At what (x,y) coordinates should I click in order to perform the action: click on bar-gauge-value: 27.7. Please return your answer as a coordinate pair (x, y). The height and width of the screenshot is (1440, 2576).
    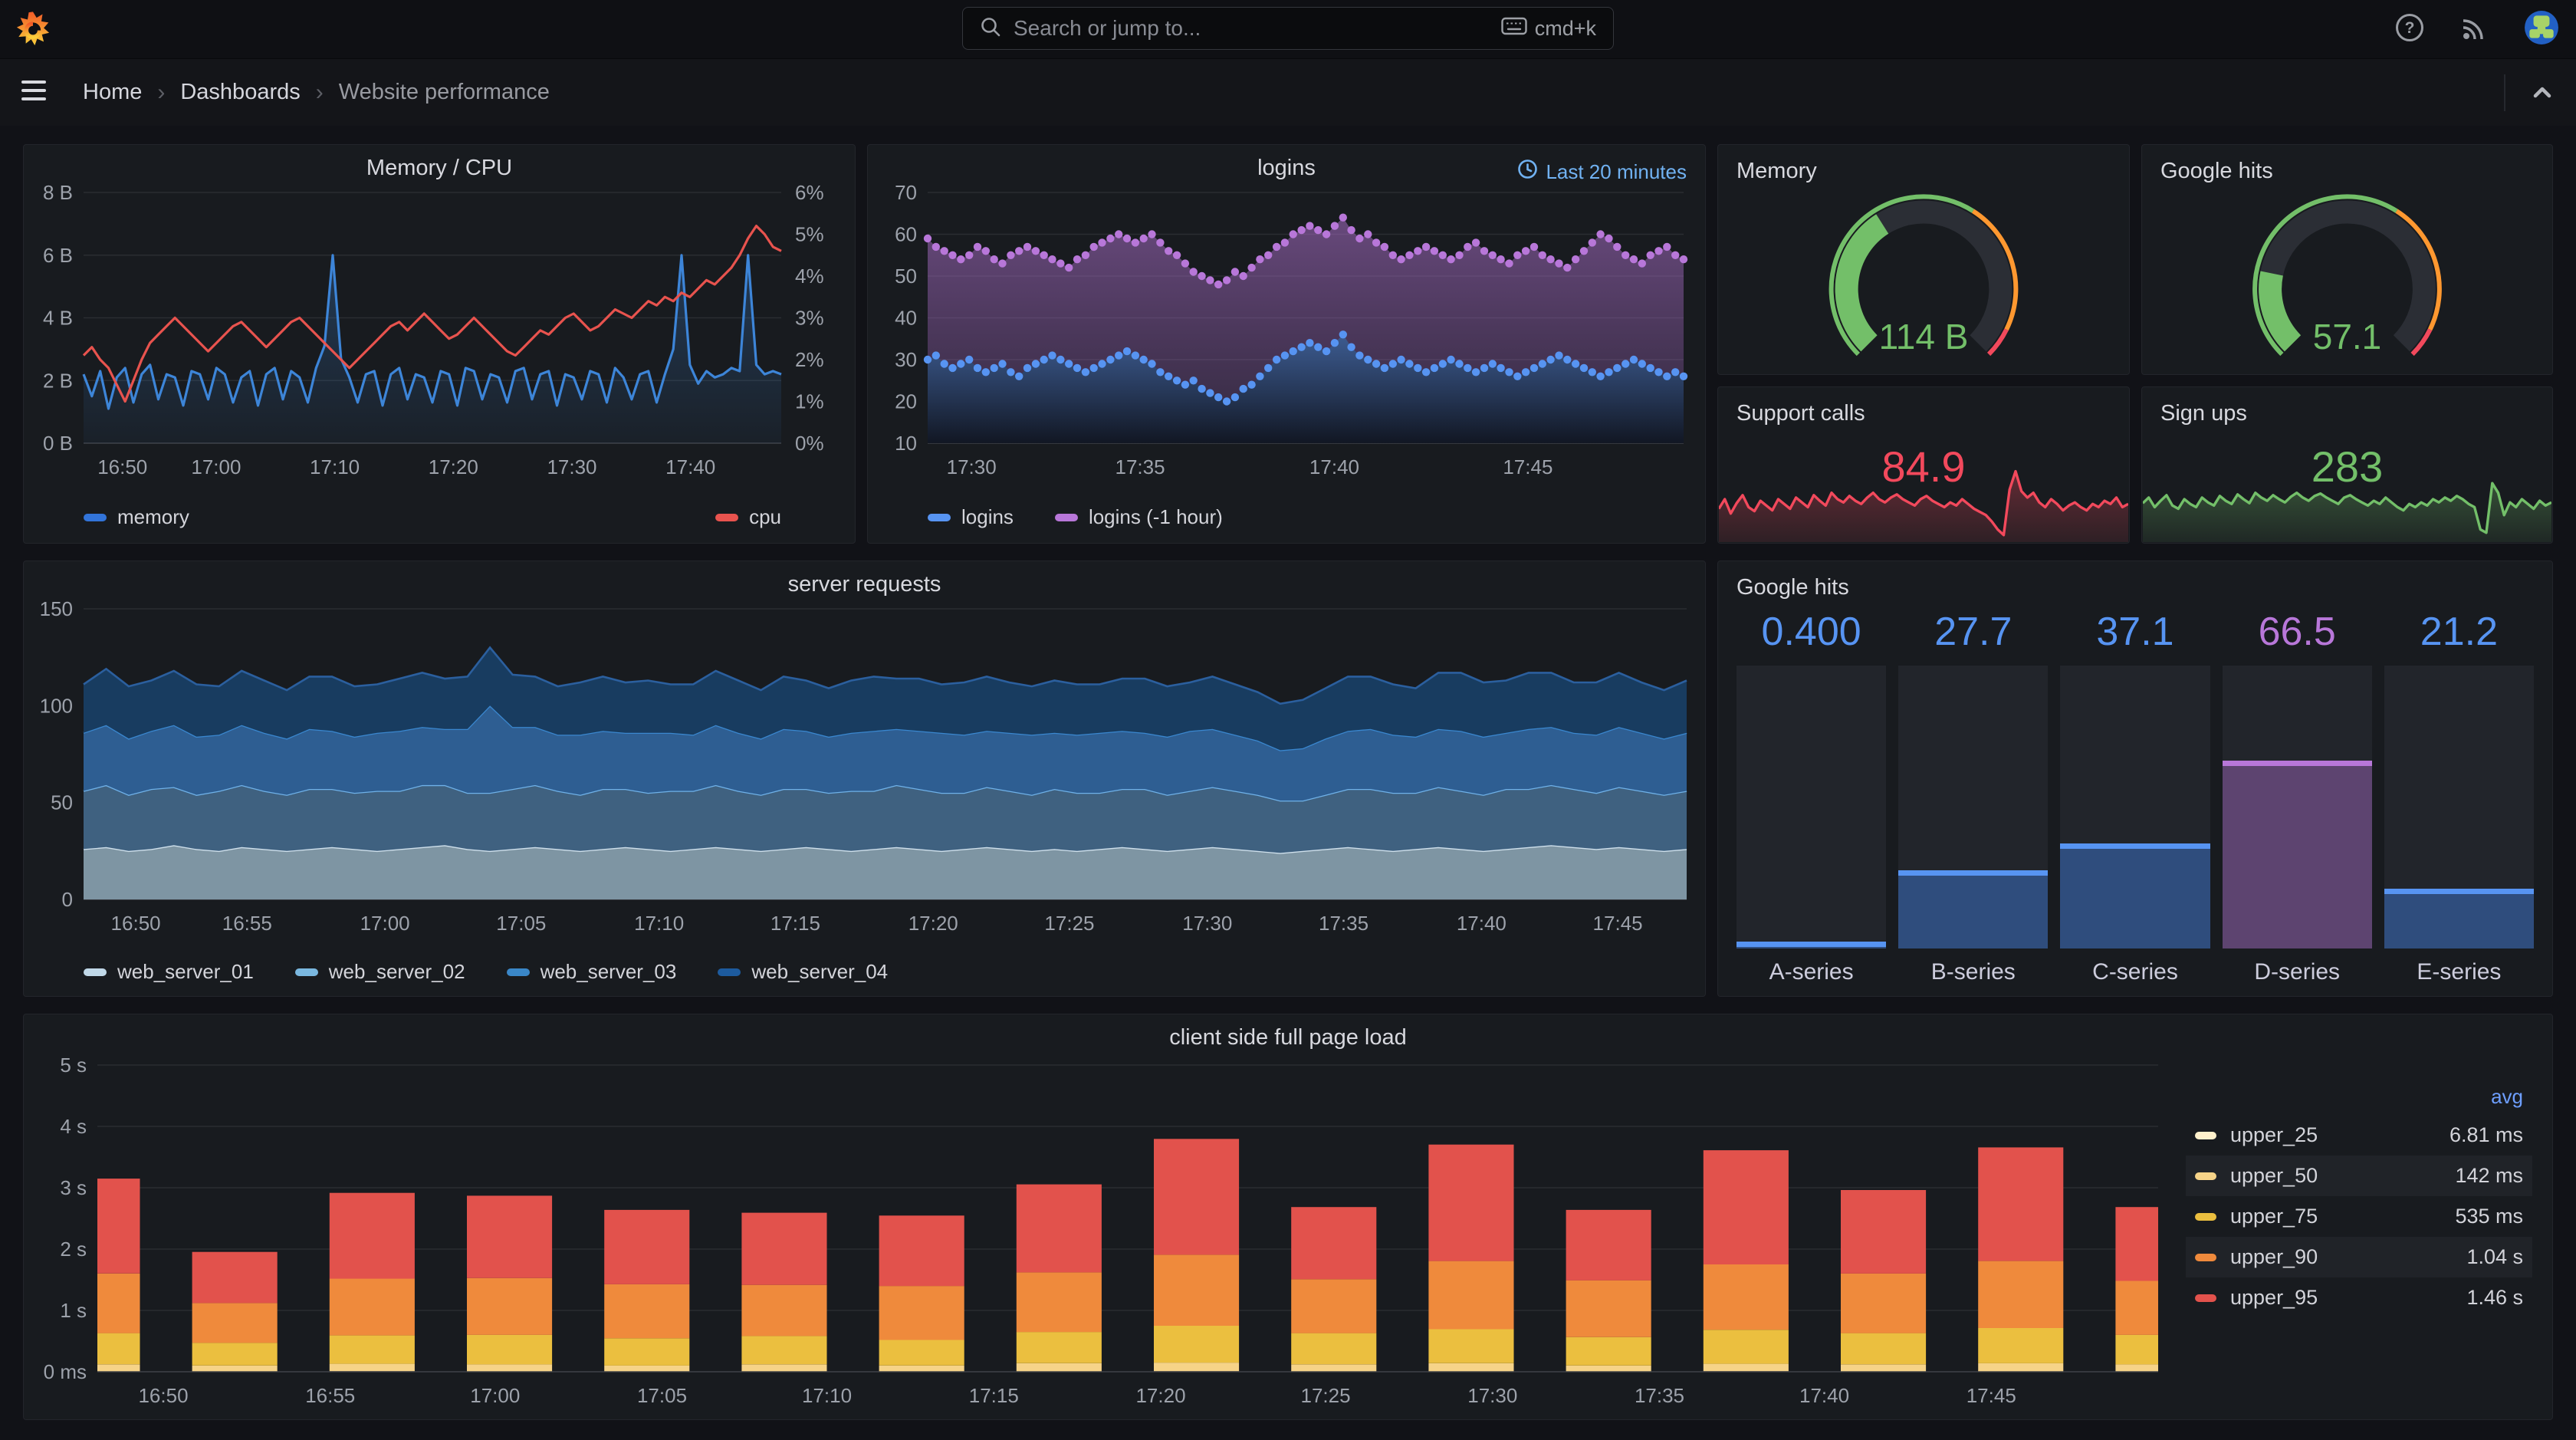
    Looking at the image, I should click on (1973, 632).